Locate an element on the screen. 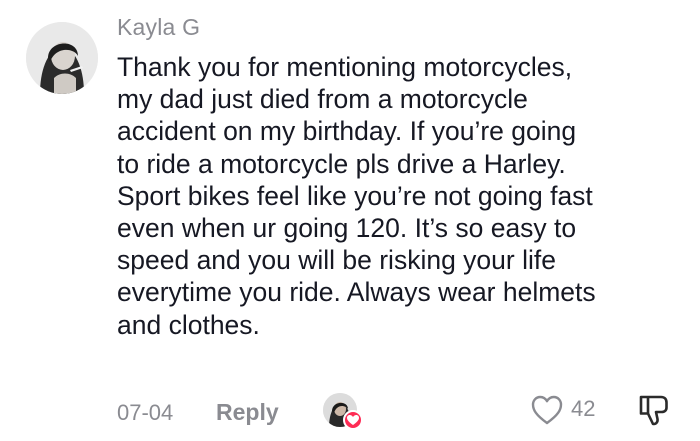  username: Kayla G is located at coordinates (158, 27).